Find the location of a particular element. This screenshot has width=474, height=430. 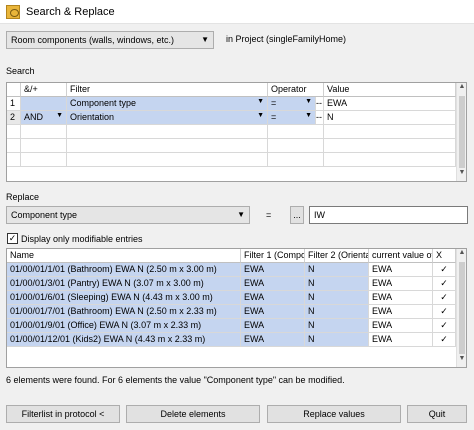

results-row-2-current: EWA is located at coordinates (401, 284).